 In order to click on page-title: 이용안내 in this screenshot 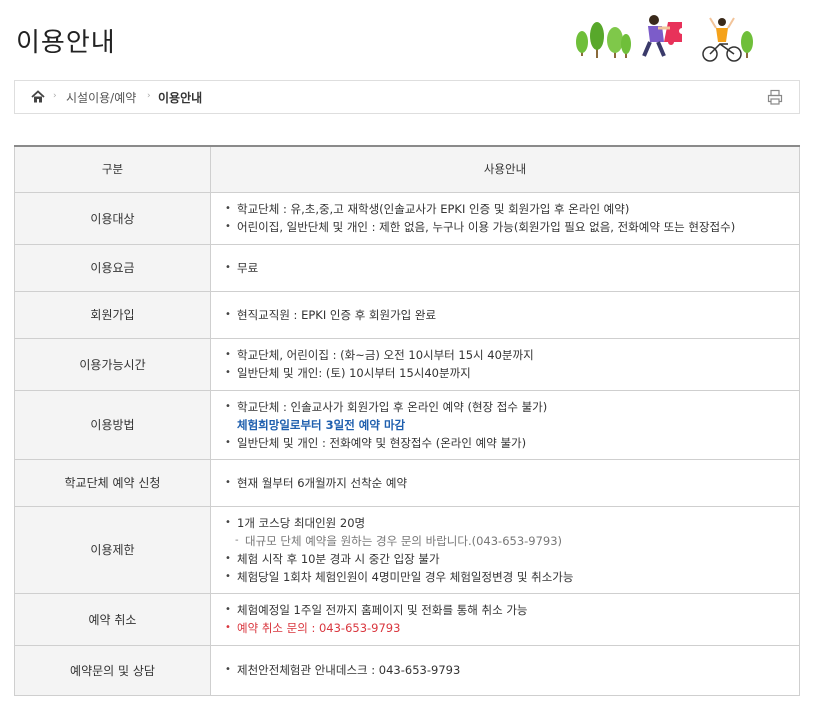, I will do `click(66, 43)`.